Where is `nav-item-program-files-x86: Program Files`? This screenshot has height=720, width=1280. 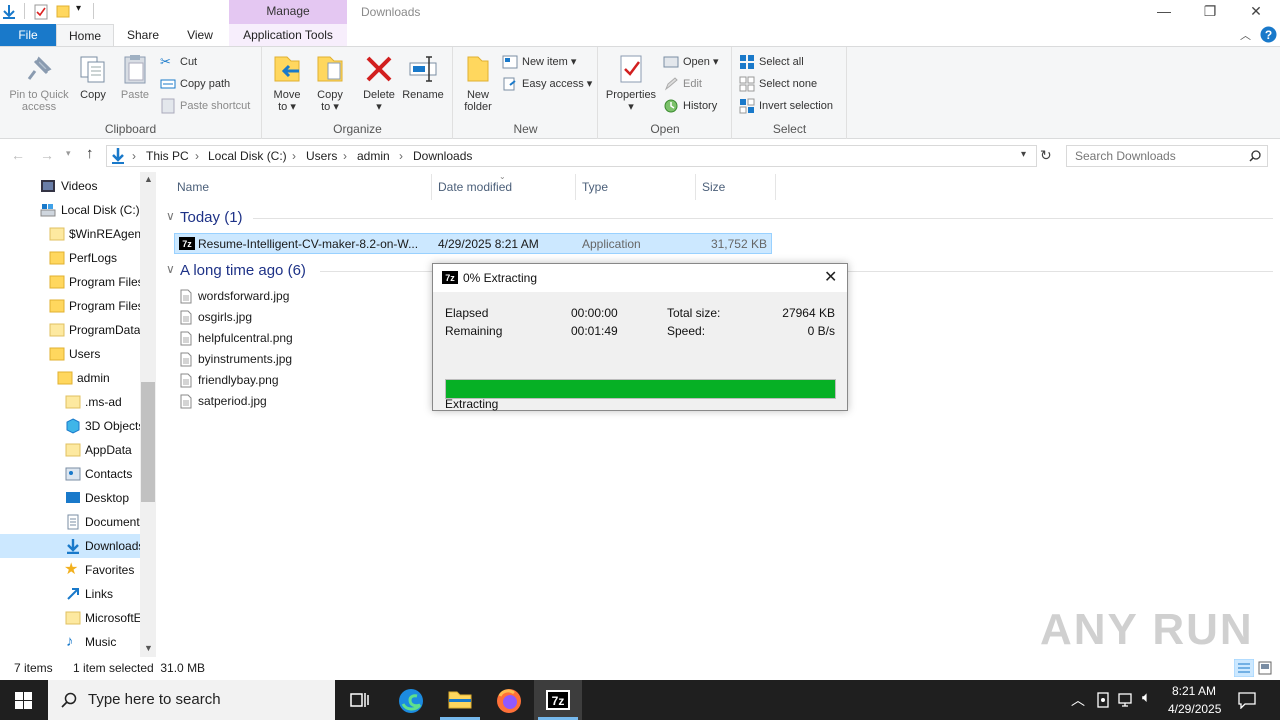 nav-item-program-files-x86: Program Files is located at coordinates (70, 306).